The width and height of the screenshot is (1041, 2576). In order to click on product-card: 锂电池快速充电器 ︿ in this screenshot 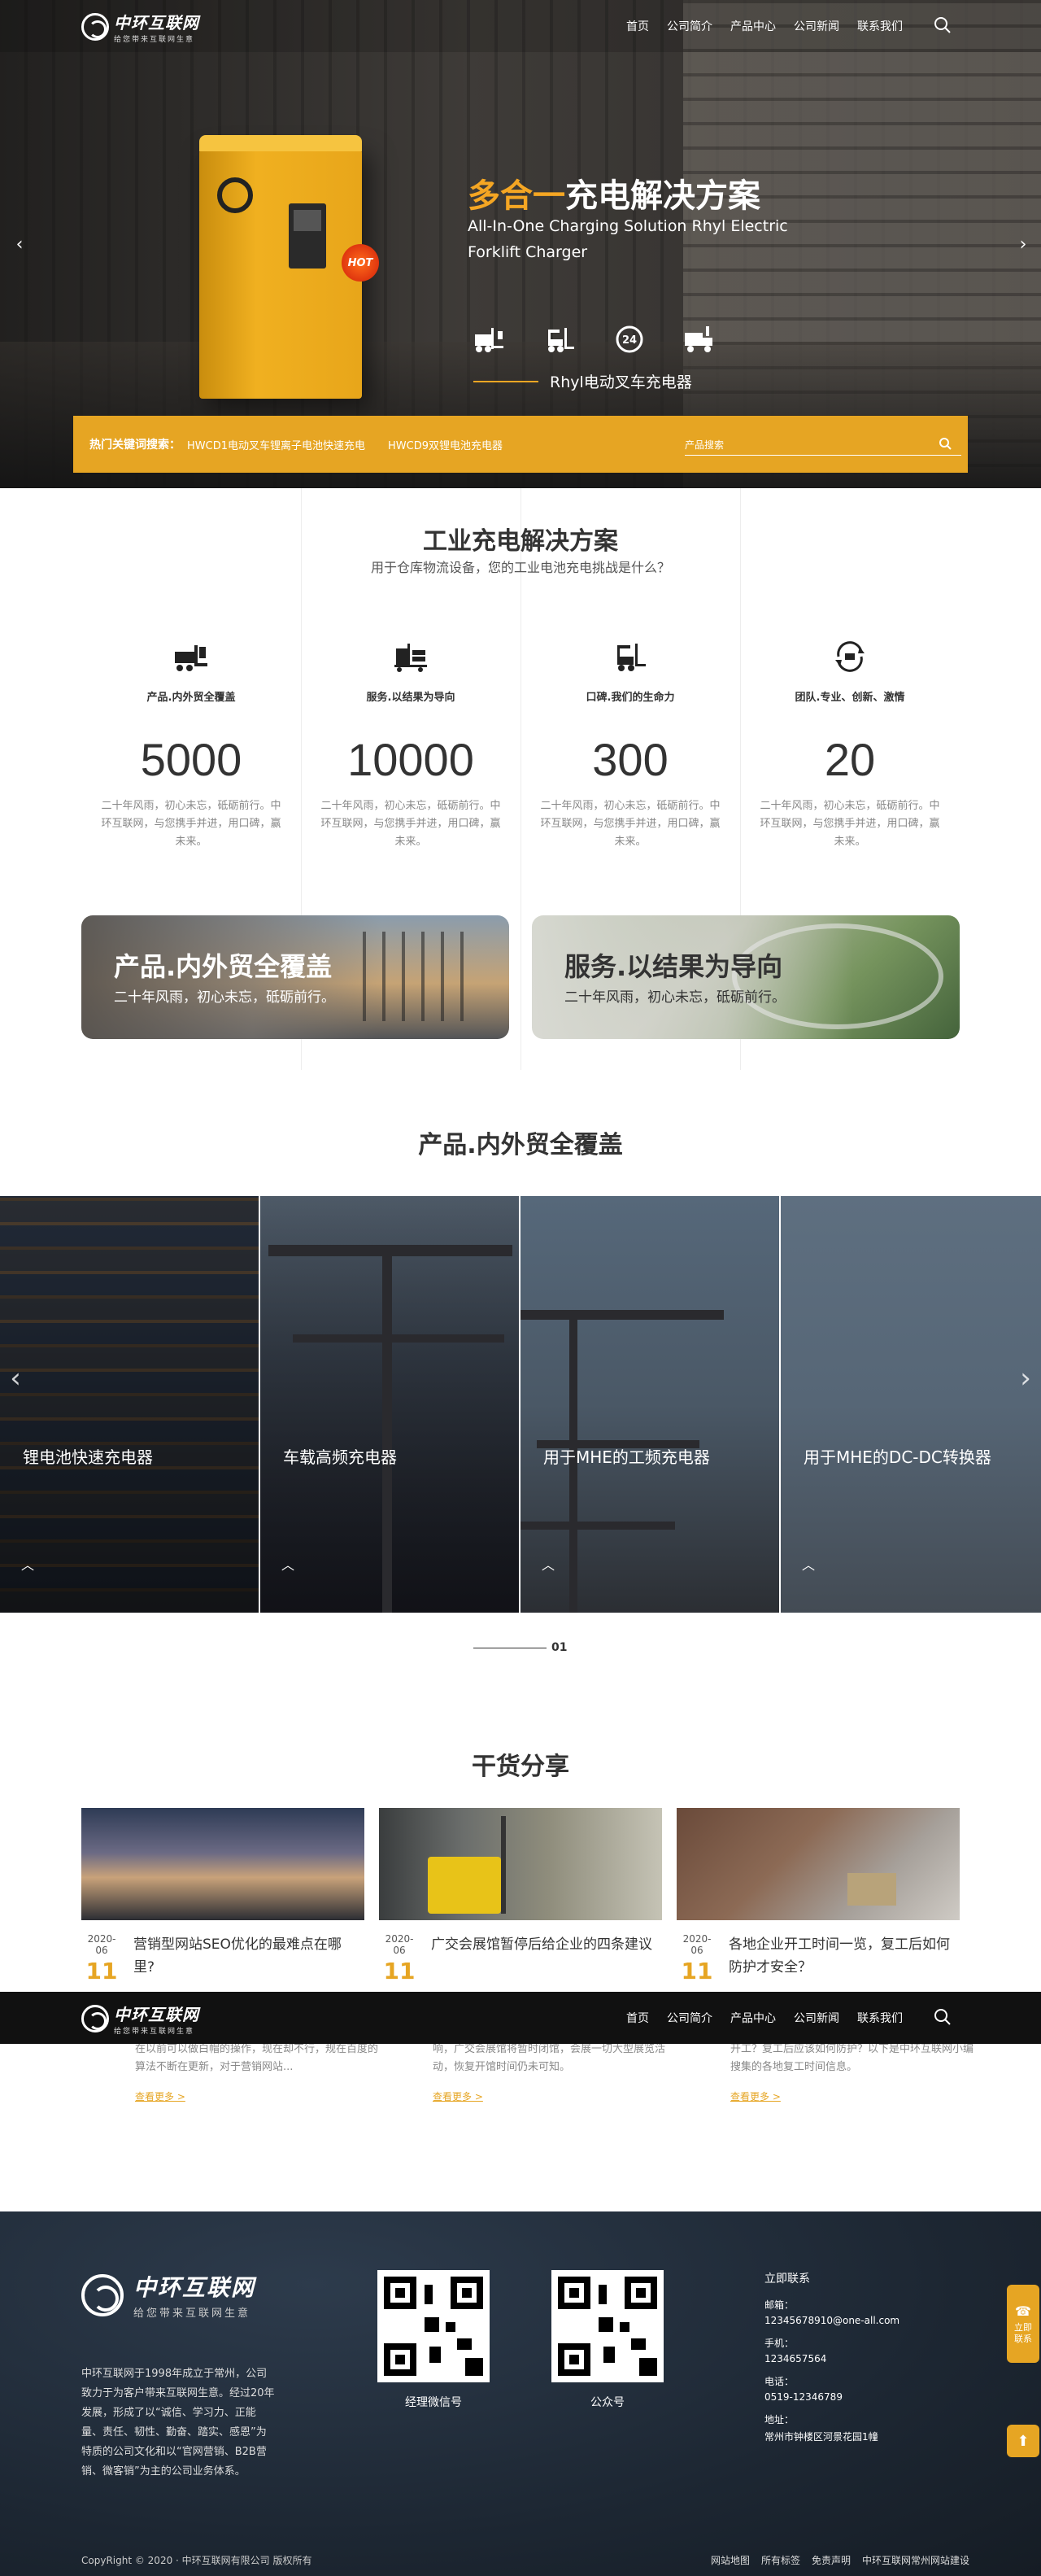, I will do `click(130, 1404)`.